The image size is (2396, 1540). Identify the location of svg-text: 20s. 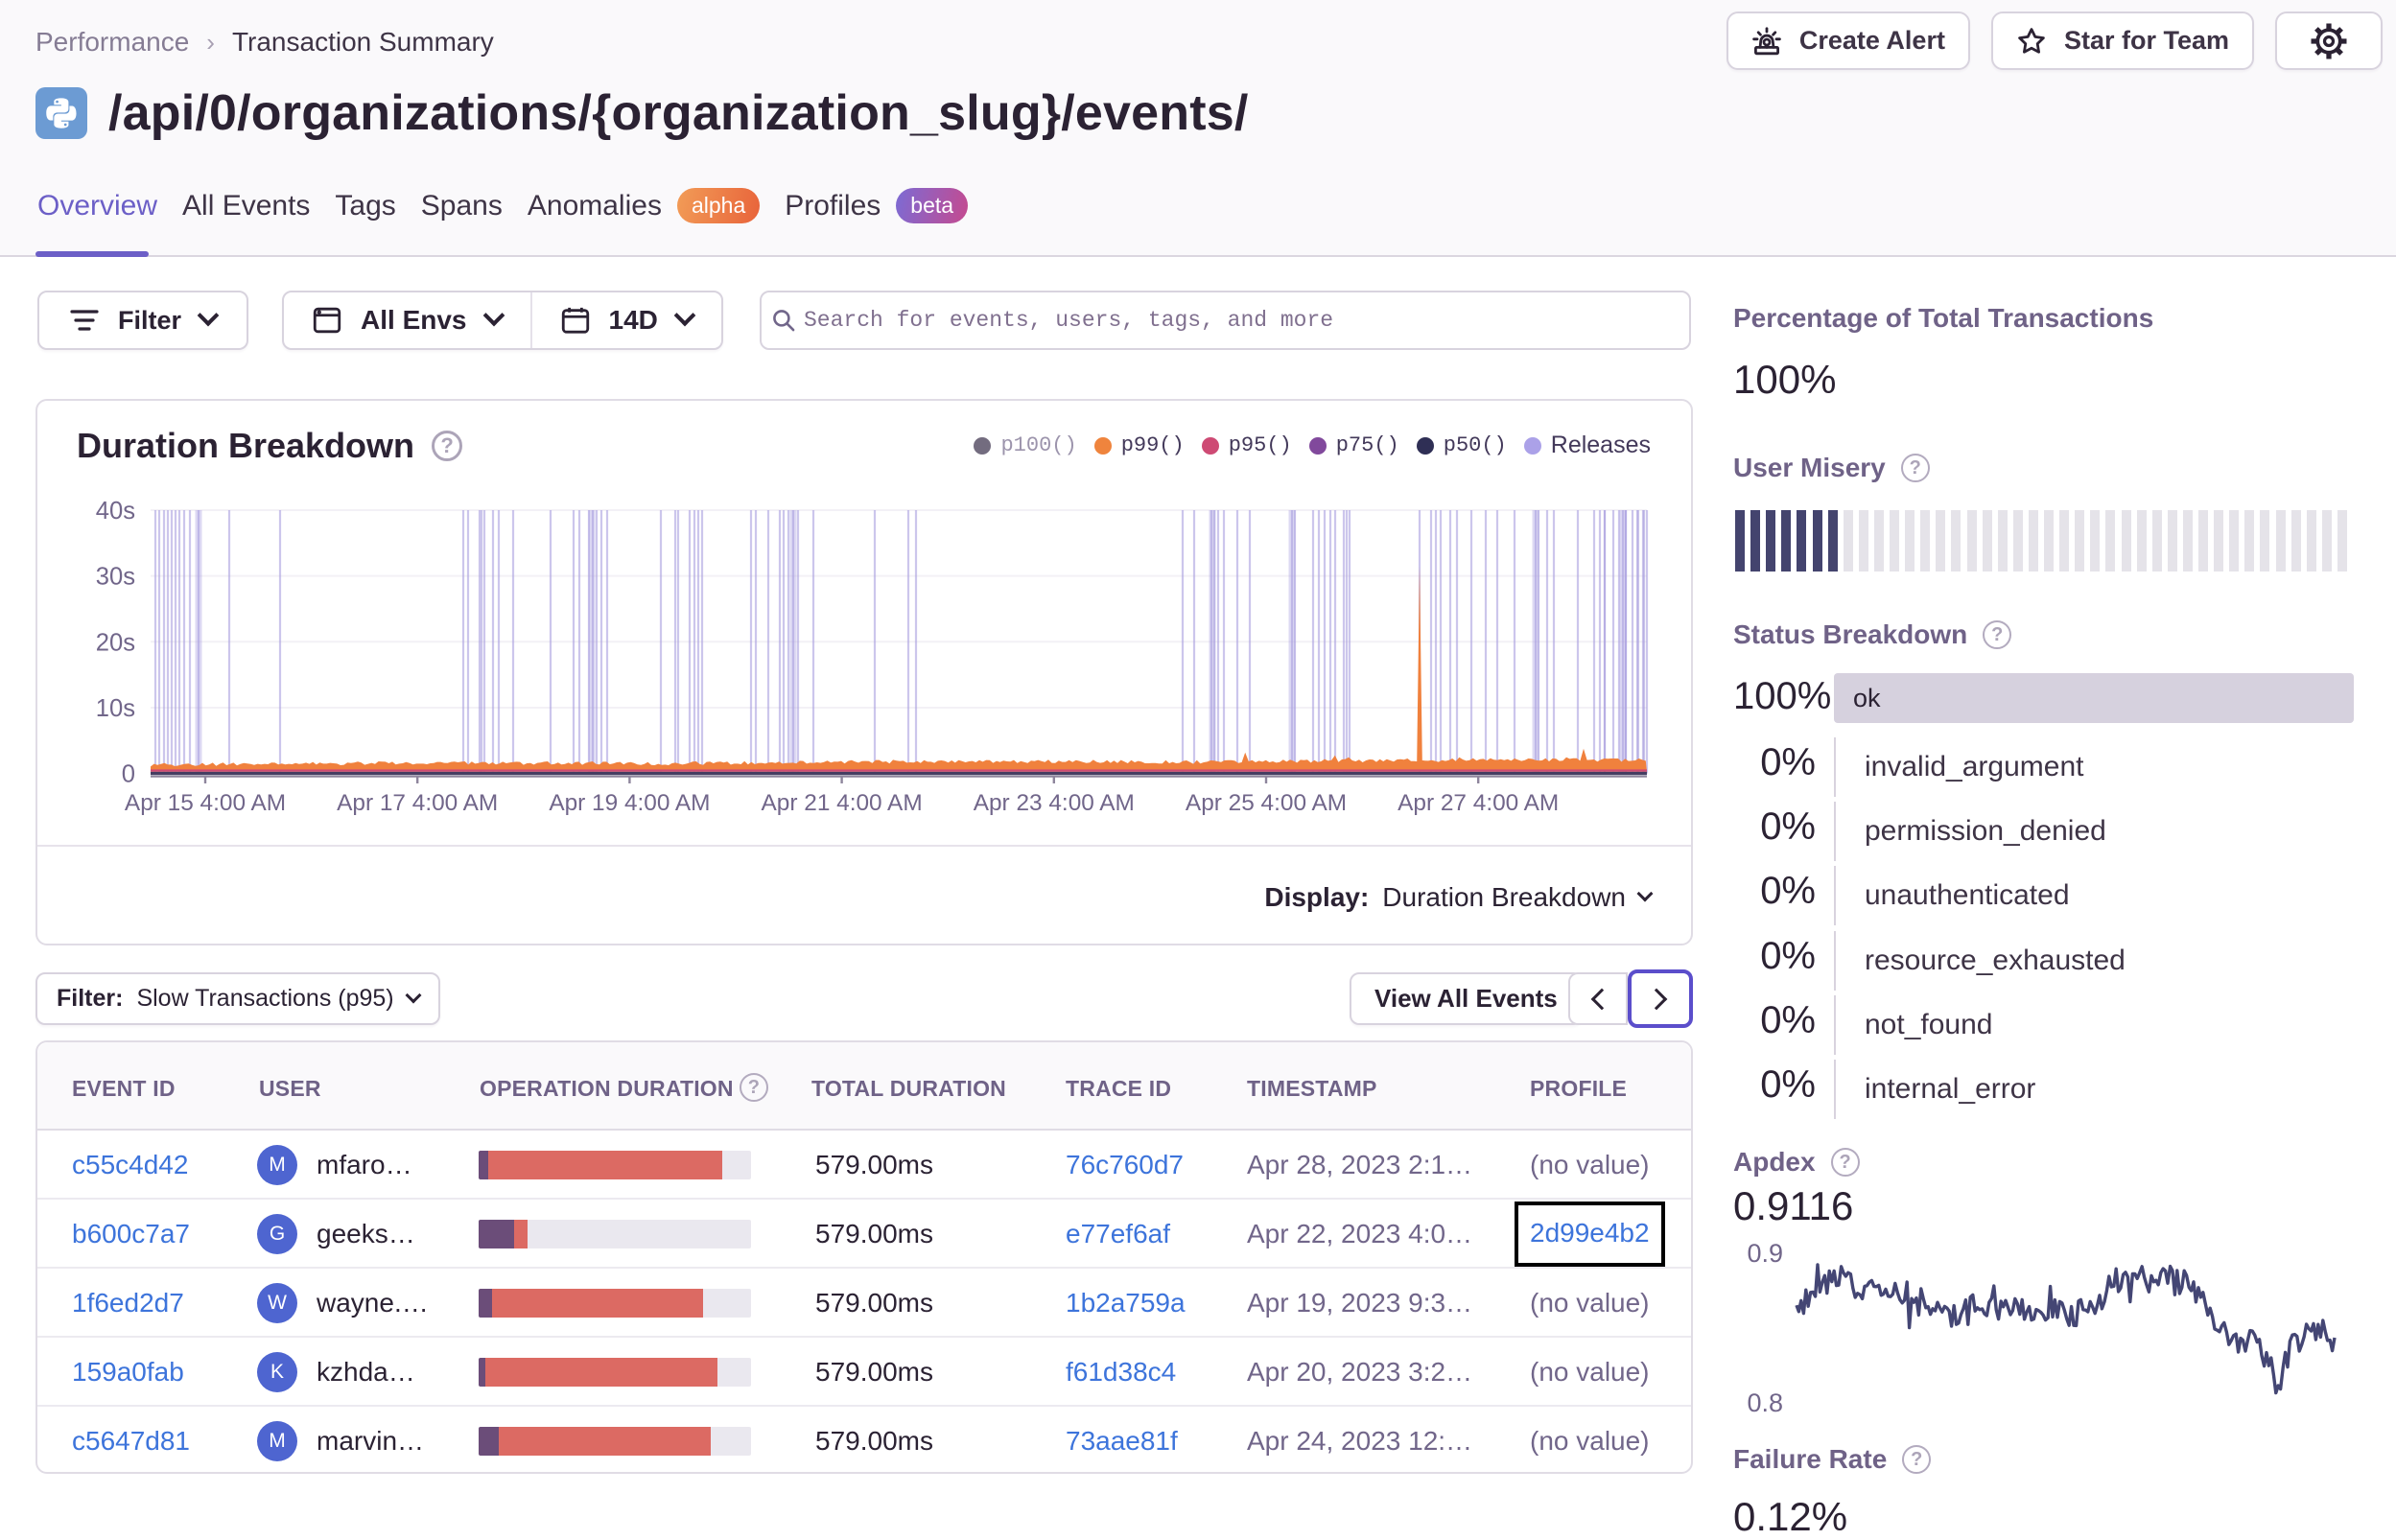
(115, 642).